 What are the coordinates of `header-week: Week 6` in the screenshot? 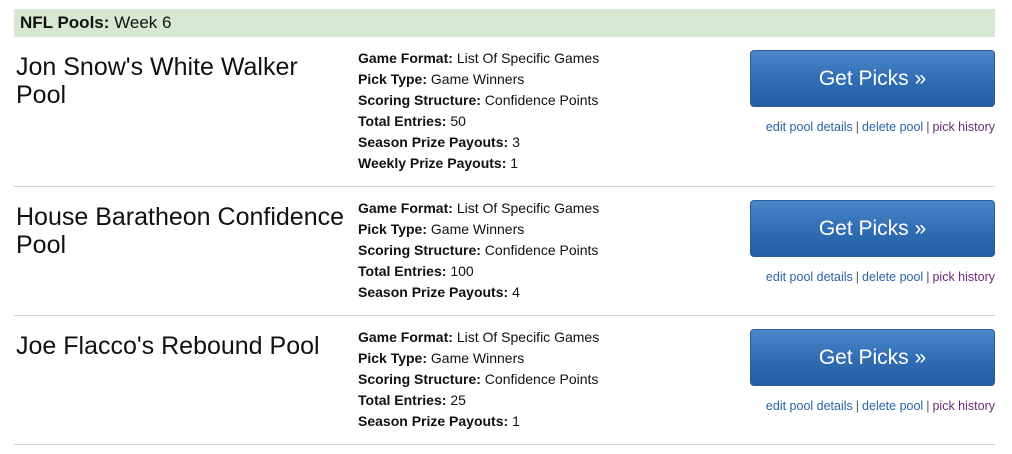 It's located at (143, 22).